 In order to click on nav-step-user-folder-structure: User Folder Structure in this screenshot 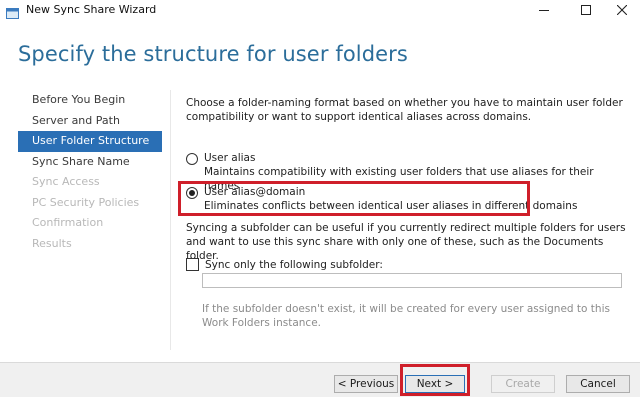, I will do `click(90, 141)`.